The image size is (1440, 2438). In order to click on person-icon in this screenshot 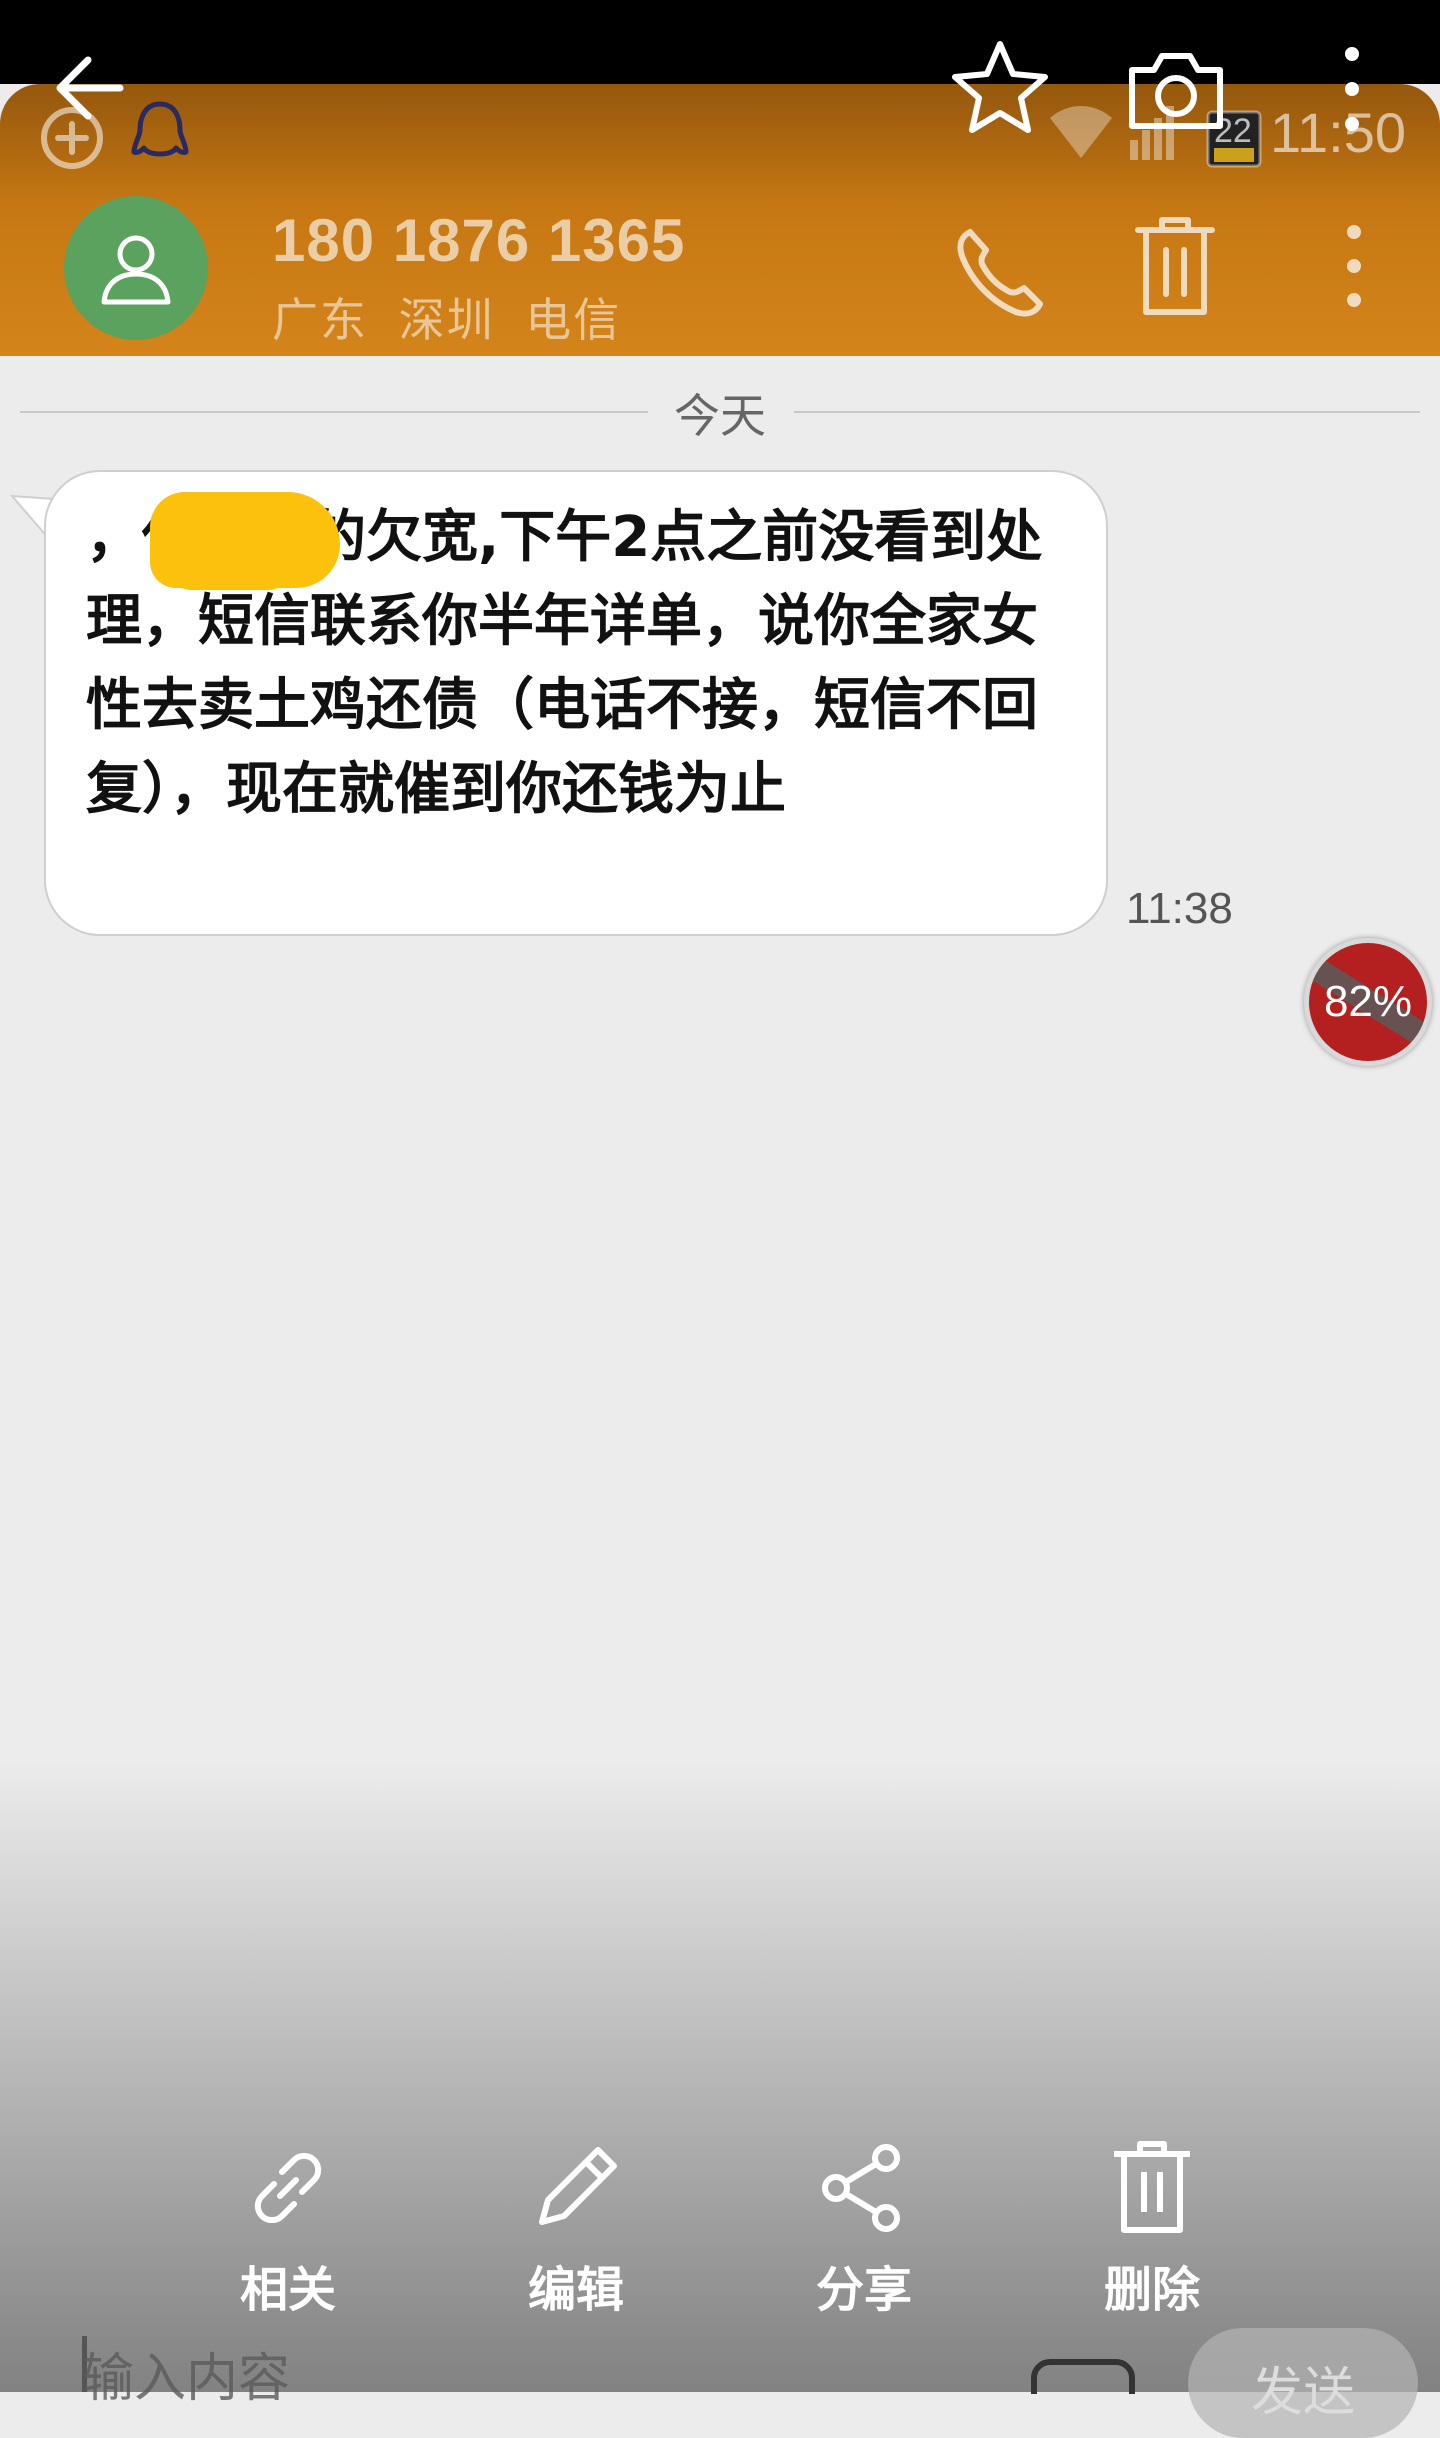, I will do `click(136, 270)`.